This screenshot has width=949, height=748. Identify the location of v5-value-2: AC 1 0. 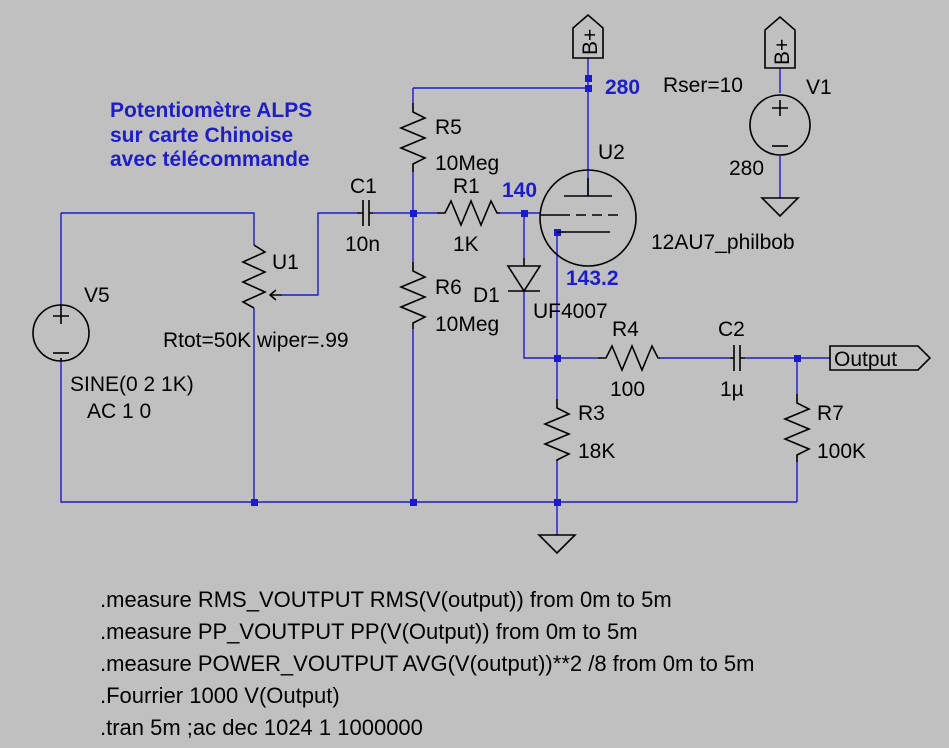
(119, 411).